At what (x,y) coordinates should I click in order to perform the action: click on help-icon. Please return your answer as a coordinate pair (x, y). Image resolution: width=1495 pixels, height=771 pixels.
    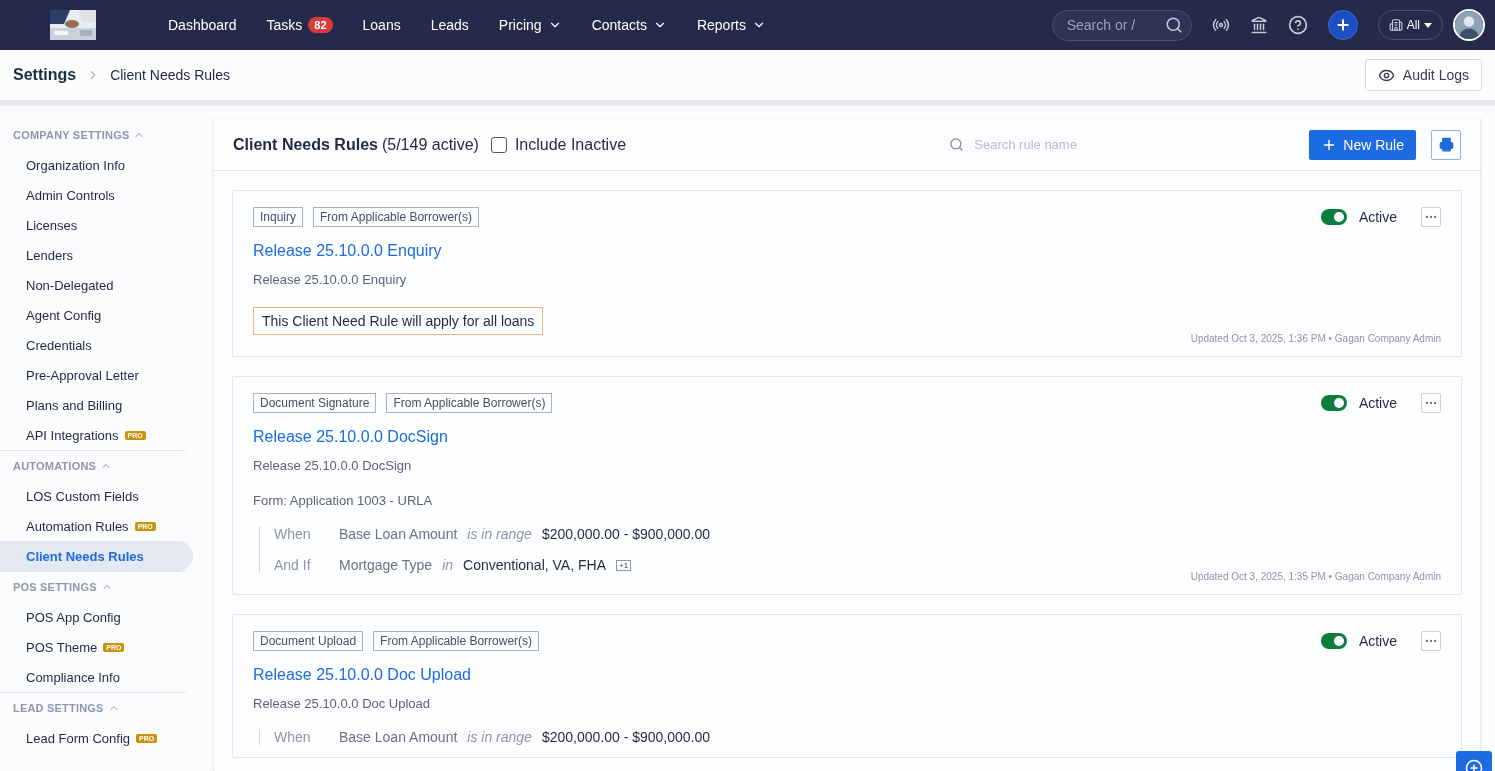
    Looking at the image, I should click on (1297, 25).